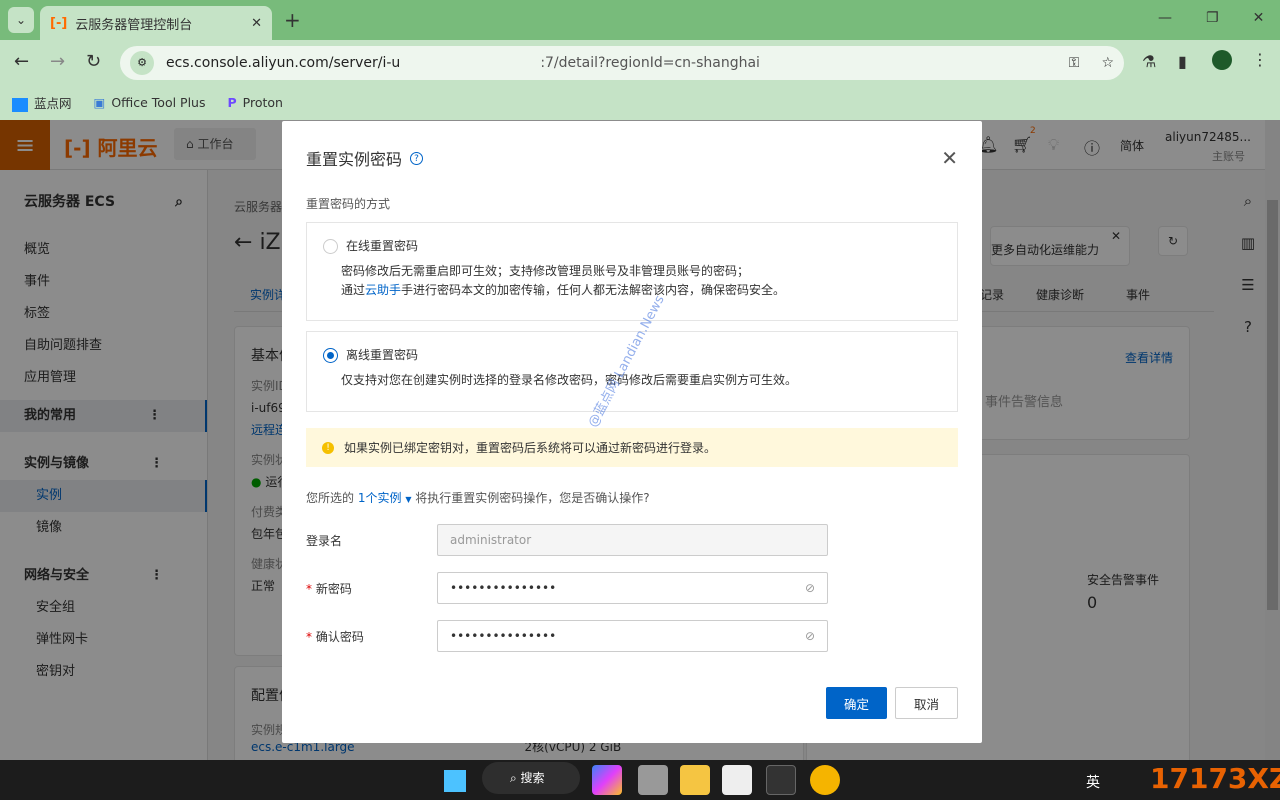 The height and width of the screenshot is (800, 1280). I want to click on taskbar: ⌕ 搜索 英 17173XZ, so click(640, 780).